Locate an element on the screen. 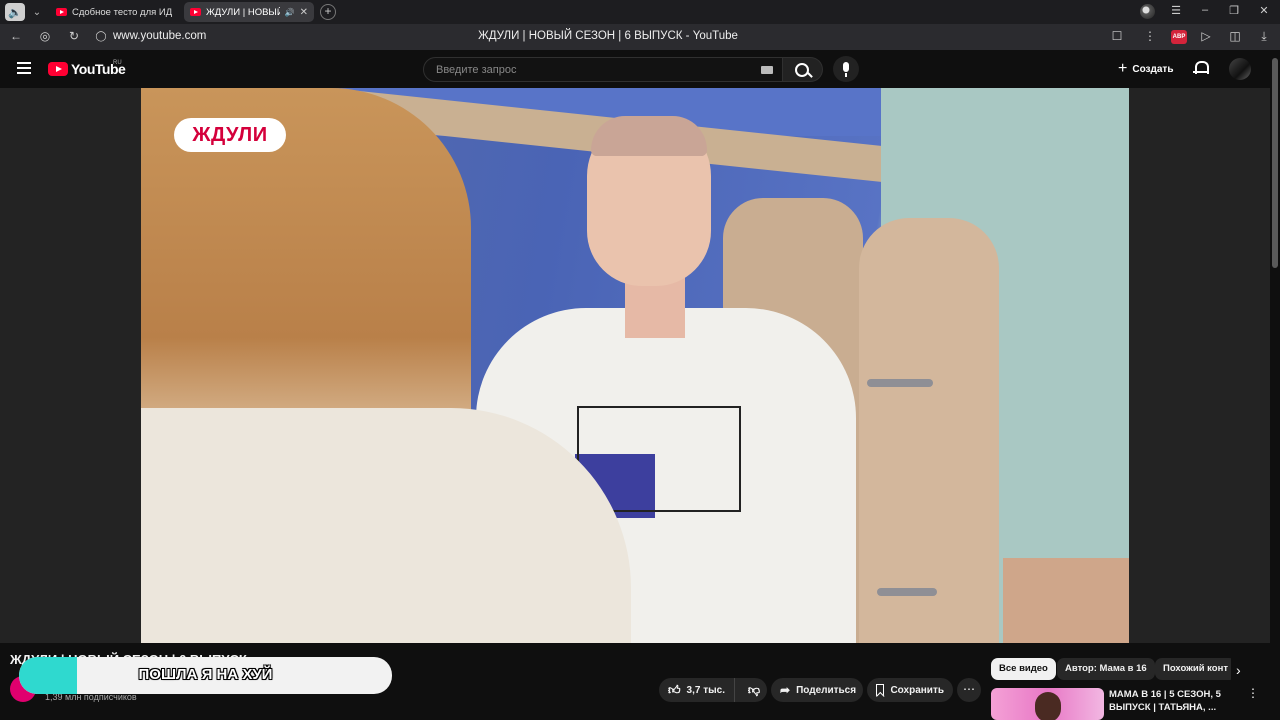 The image size is (1280, 720). share-button: ➦ Поделиться is located at coordinates (817, 690).